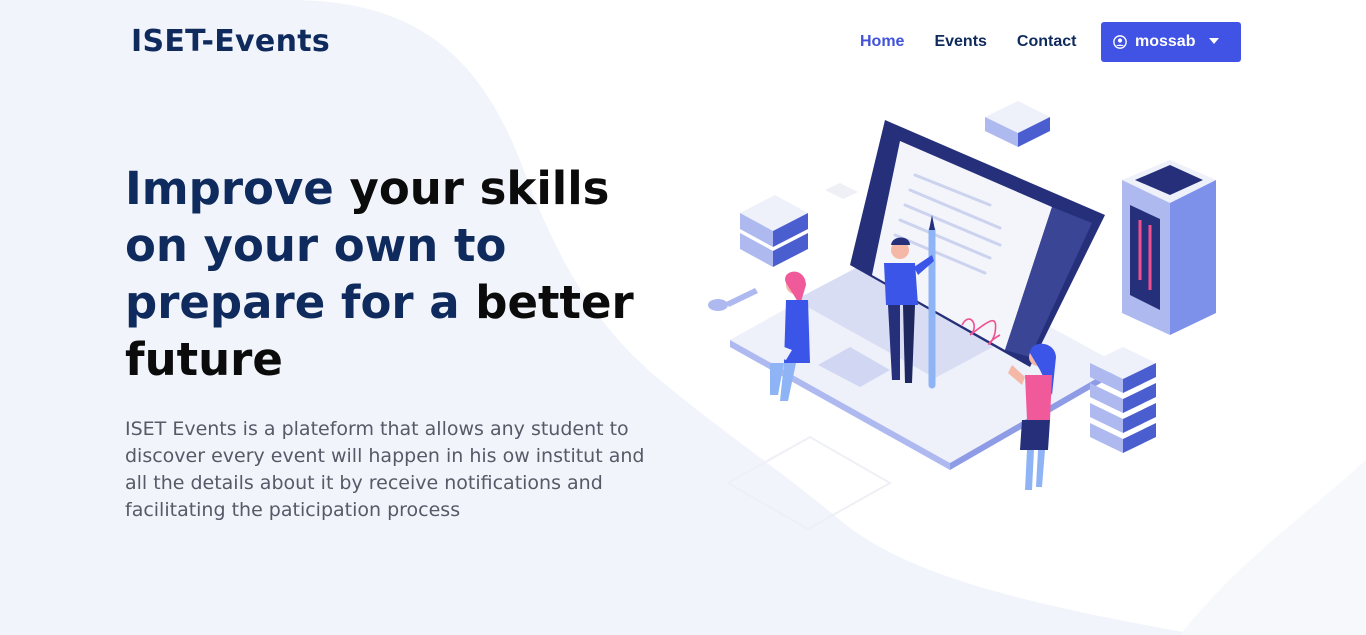  What do you see at coordinates (1165, 41) in the screenshot?
I see `user-name: mossab` at bounding box center [1165, 41].